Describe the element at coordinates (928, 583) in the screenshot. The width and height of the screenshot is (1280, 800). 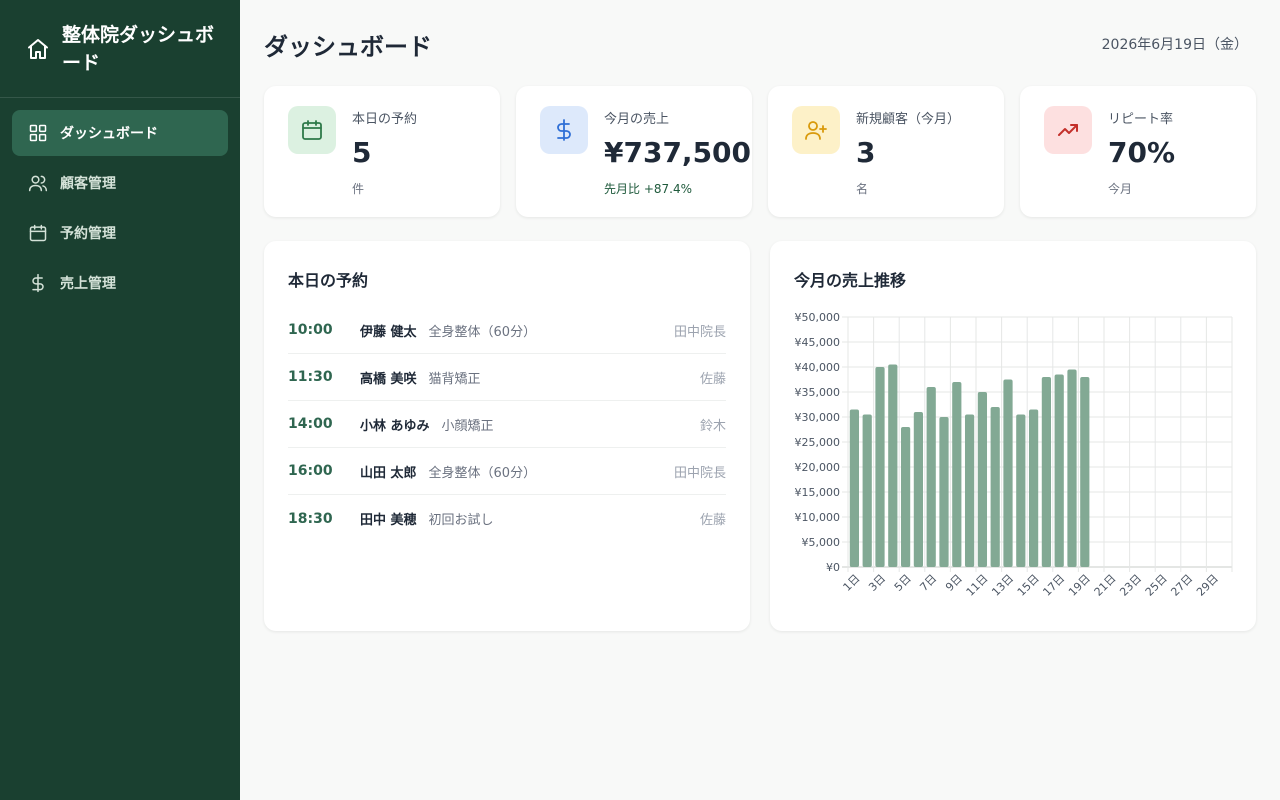
I see `x-tick-label: 7日` at that location.